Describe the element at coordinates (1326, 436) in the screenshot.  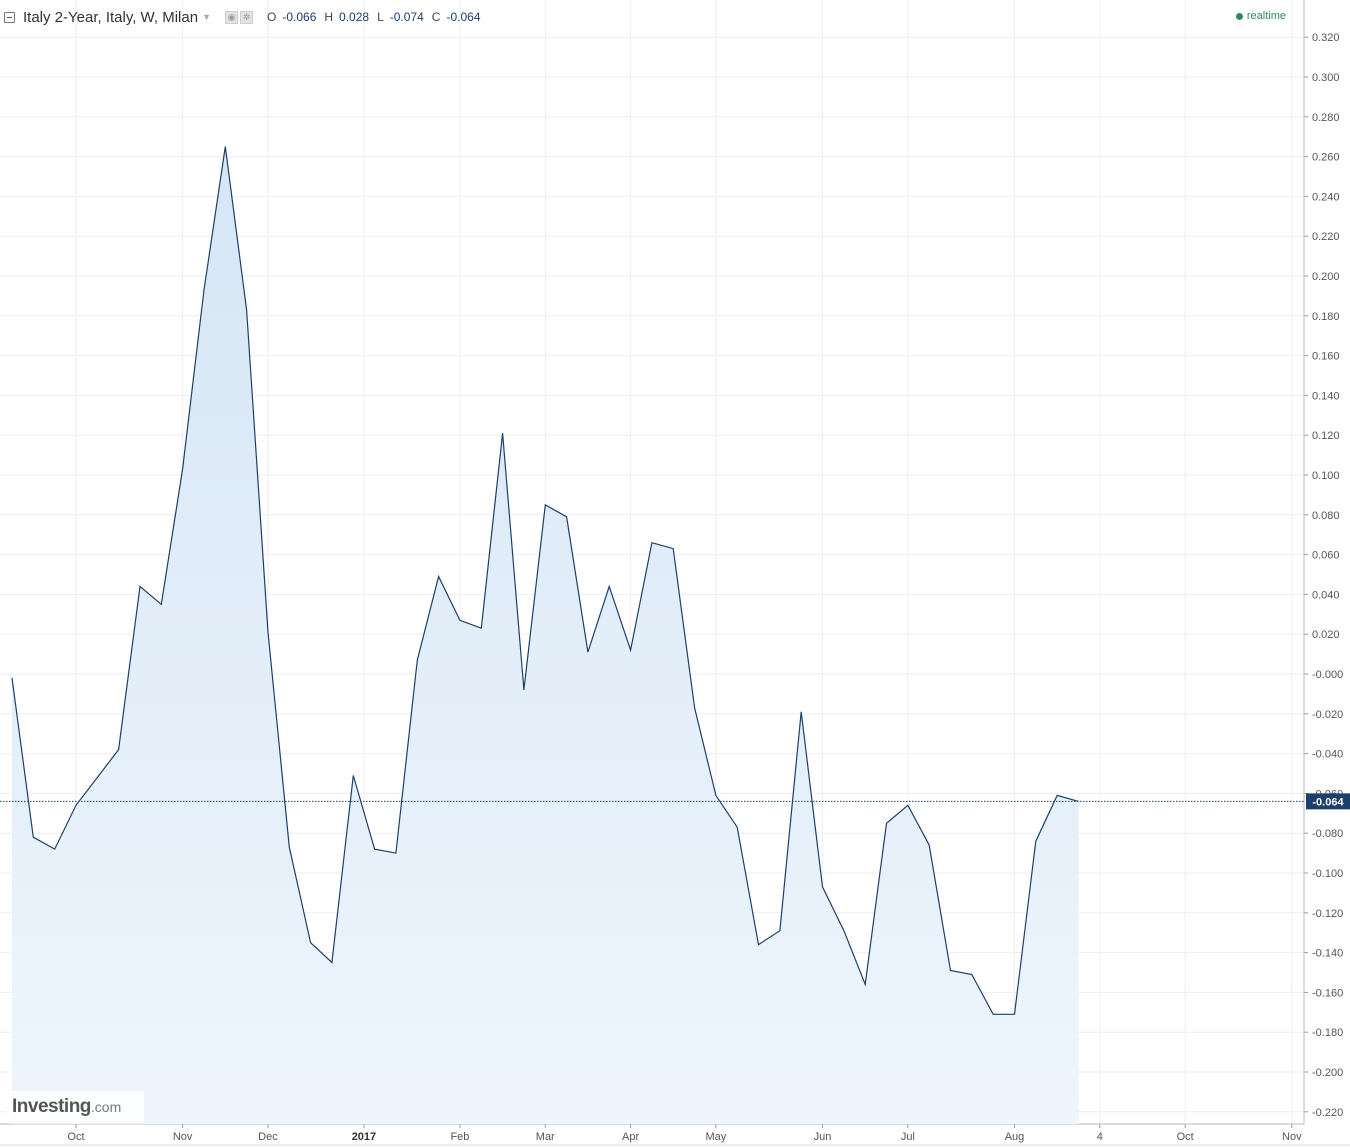
I see `y-tick-label: 0.120` at that location.